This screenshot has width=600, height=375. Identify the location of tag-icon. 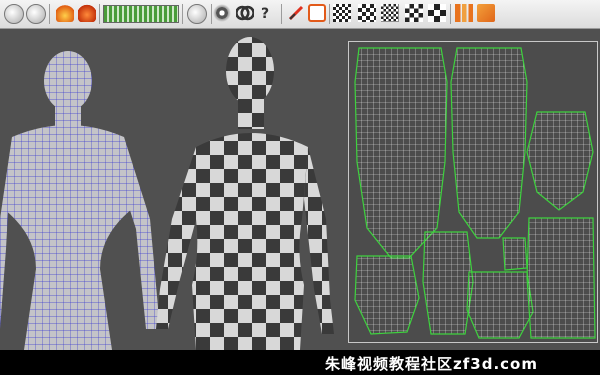
(486, 13).